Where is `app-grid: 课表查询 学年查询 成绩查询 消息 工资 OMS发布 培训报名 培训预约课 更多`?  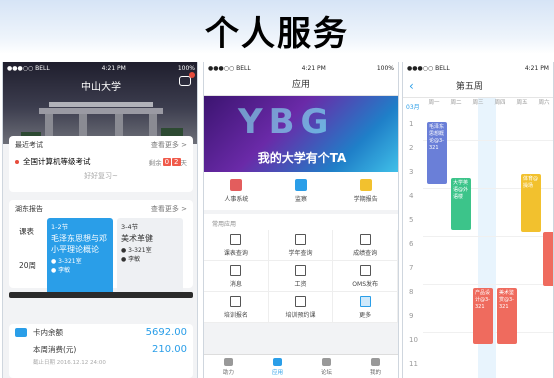 app-grid: 课表查询 学年查询 成绩查询 消息 工资 OMS发布 培训报名 培训预约课 更多 is located at coordinates (301, 276).